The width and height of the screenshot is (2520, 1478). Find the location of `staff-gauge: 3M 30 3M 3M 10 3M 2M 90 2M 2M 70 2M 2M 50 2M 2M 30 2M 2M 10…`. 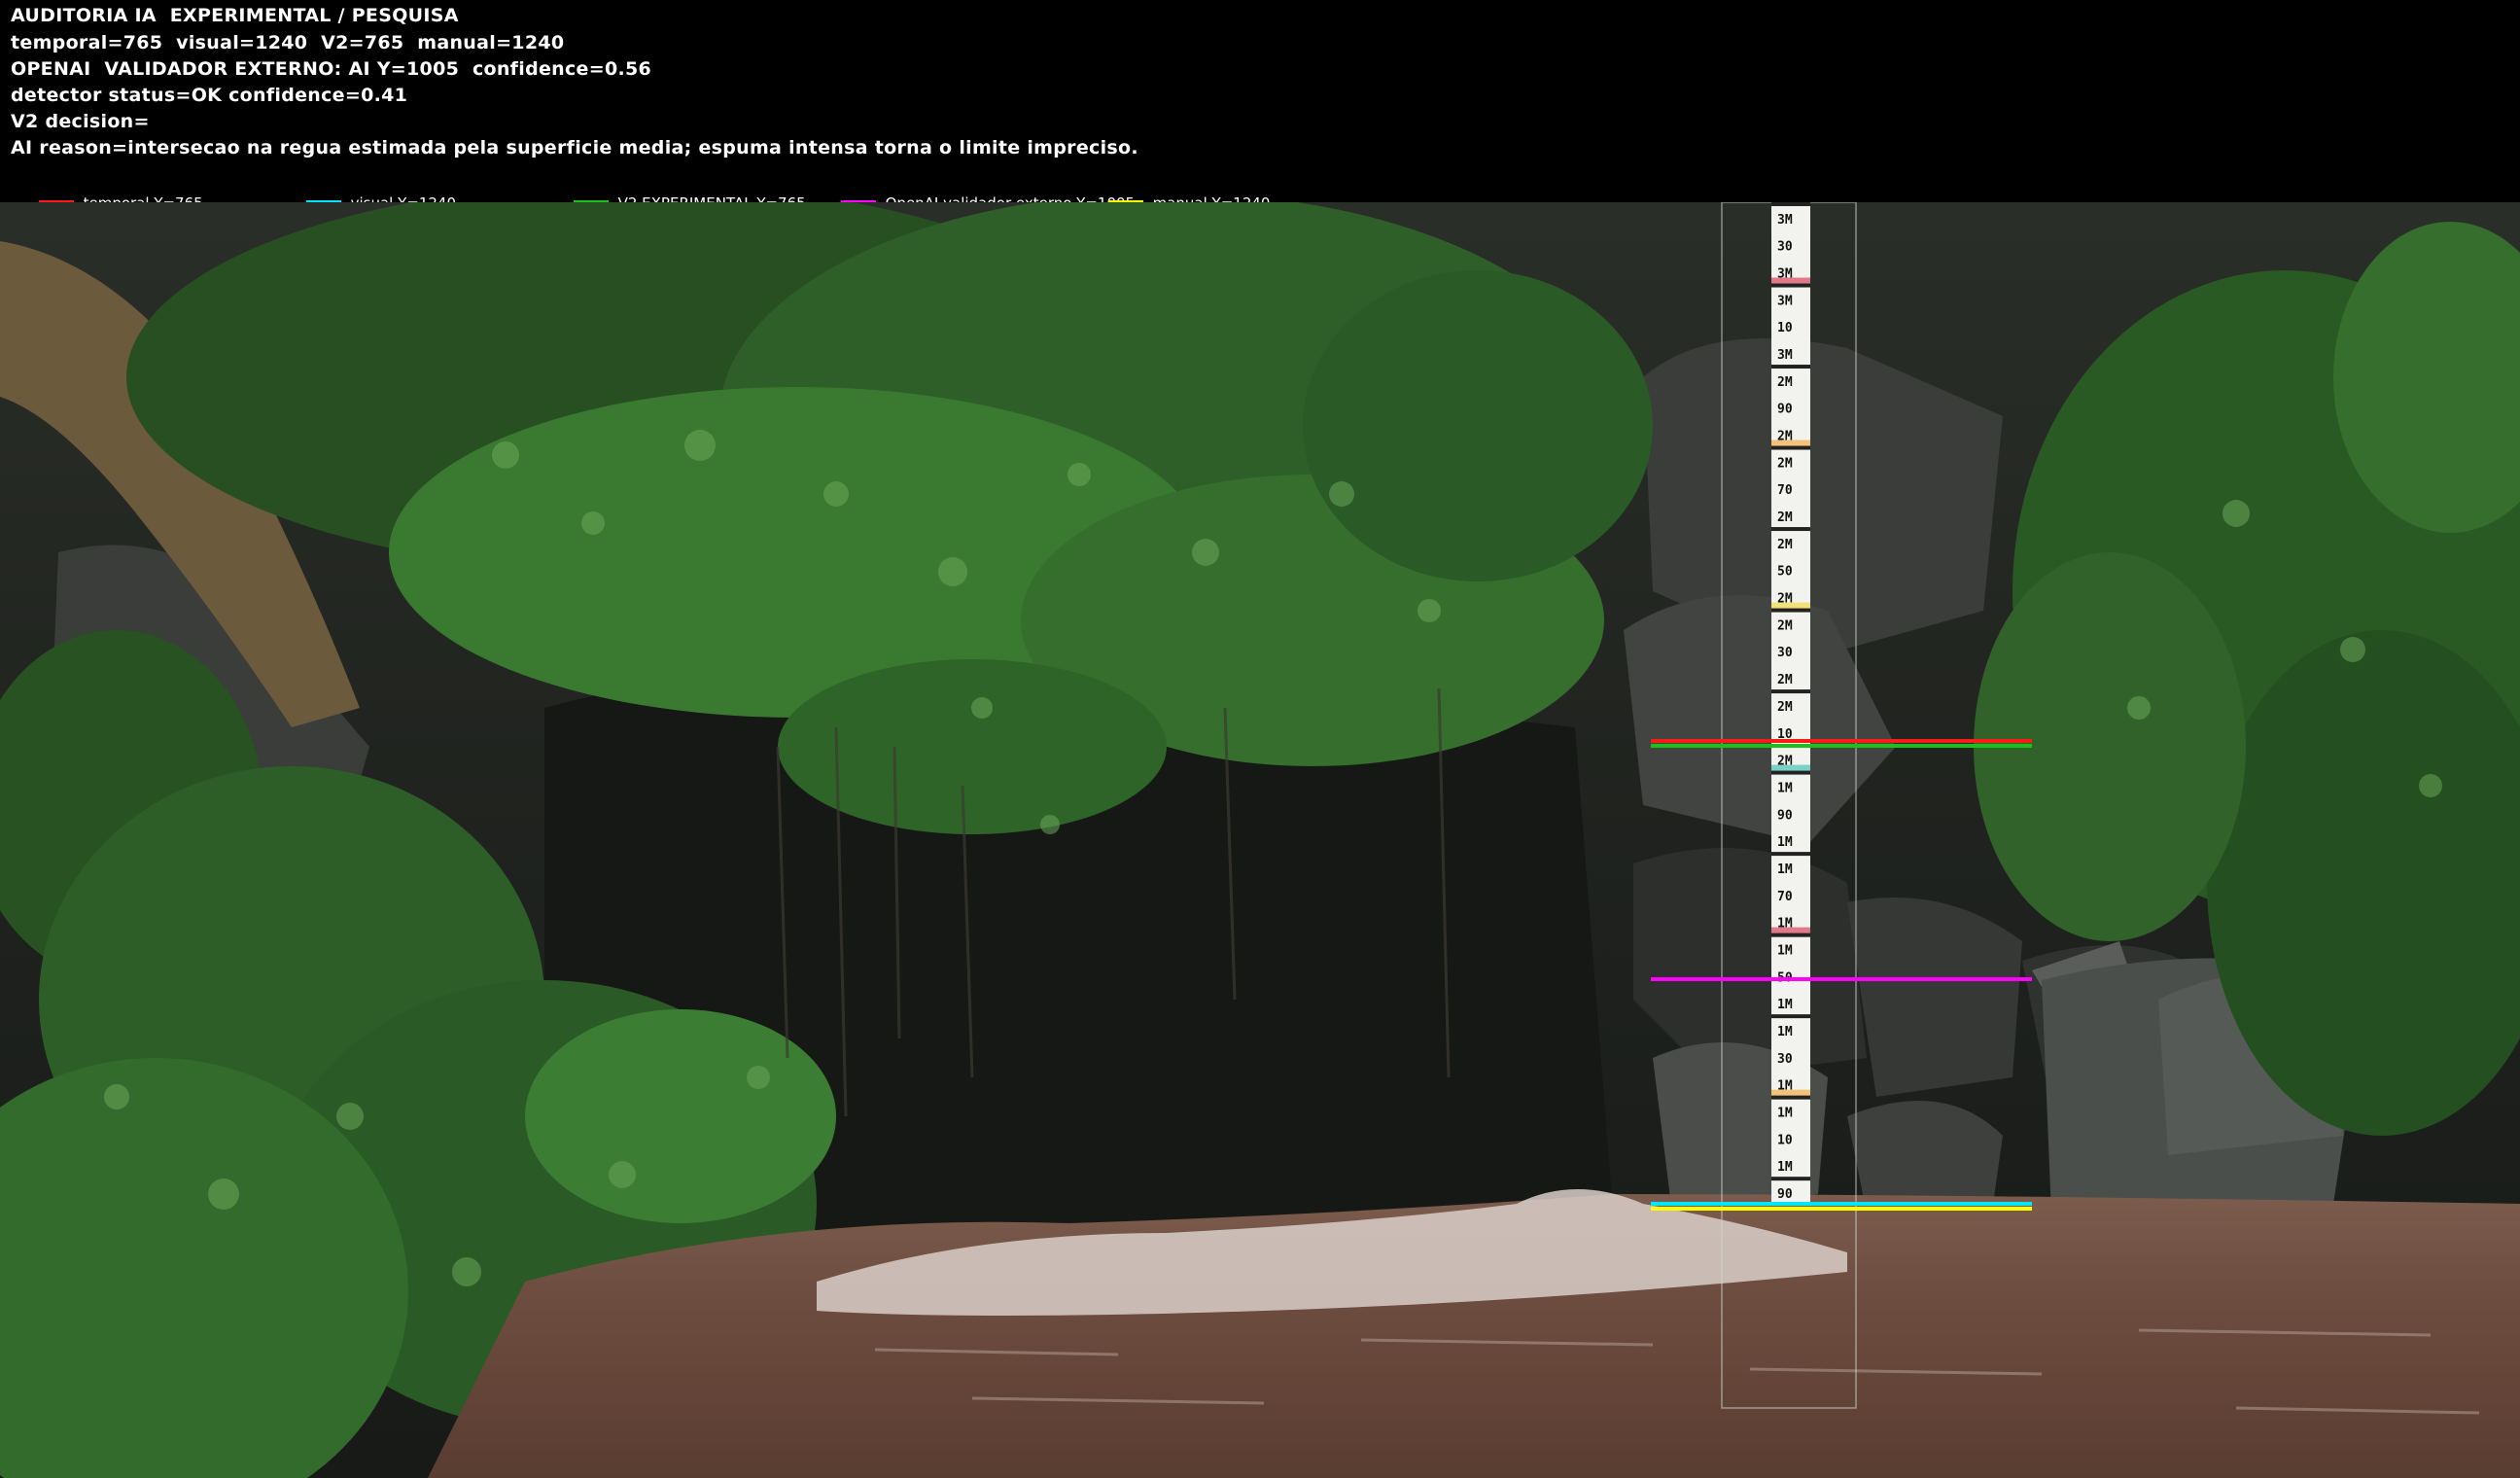

staff-gauge: 3M 30 3M 3M 10 3M 2M 90 2M 2M 70 2M 2M 50 2M 2M 30 2M 2M 10… is located at coordinates (1790, 703).